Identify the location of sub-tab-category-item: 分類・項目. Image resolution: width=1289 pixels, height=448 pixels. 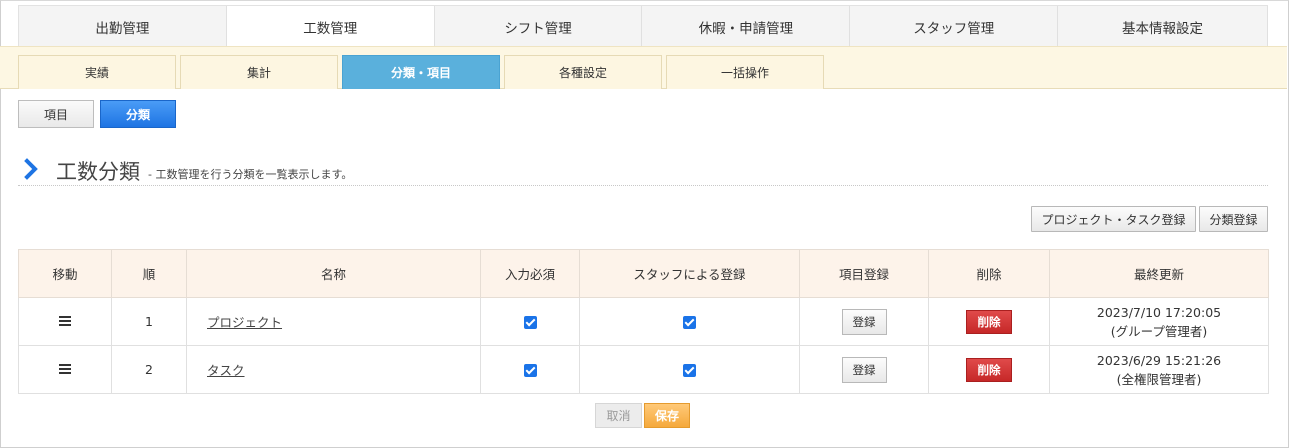
(421, 72).